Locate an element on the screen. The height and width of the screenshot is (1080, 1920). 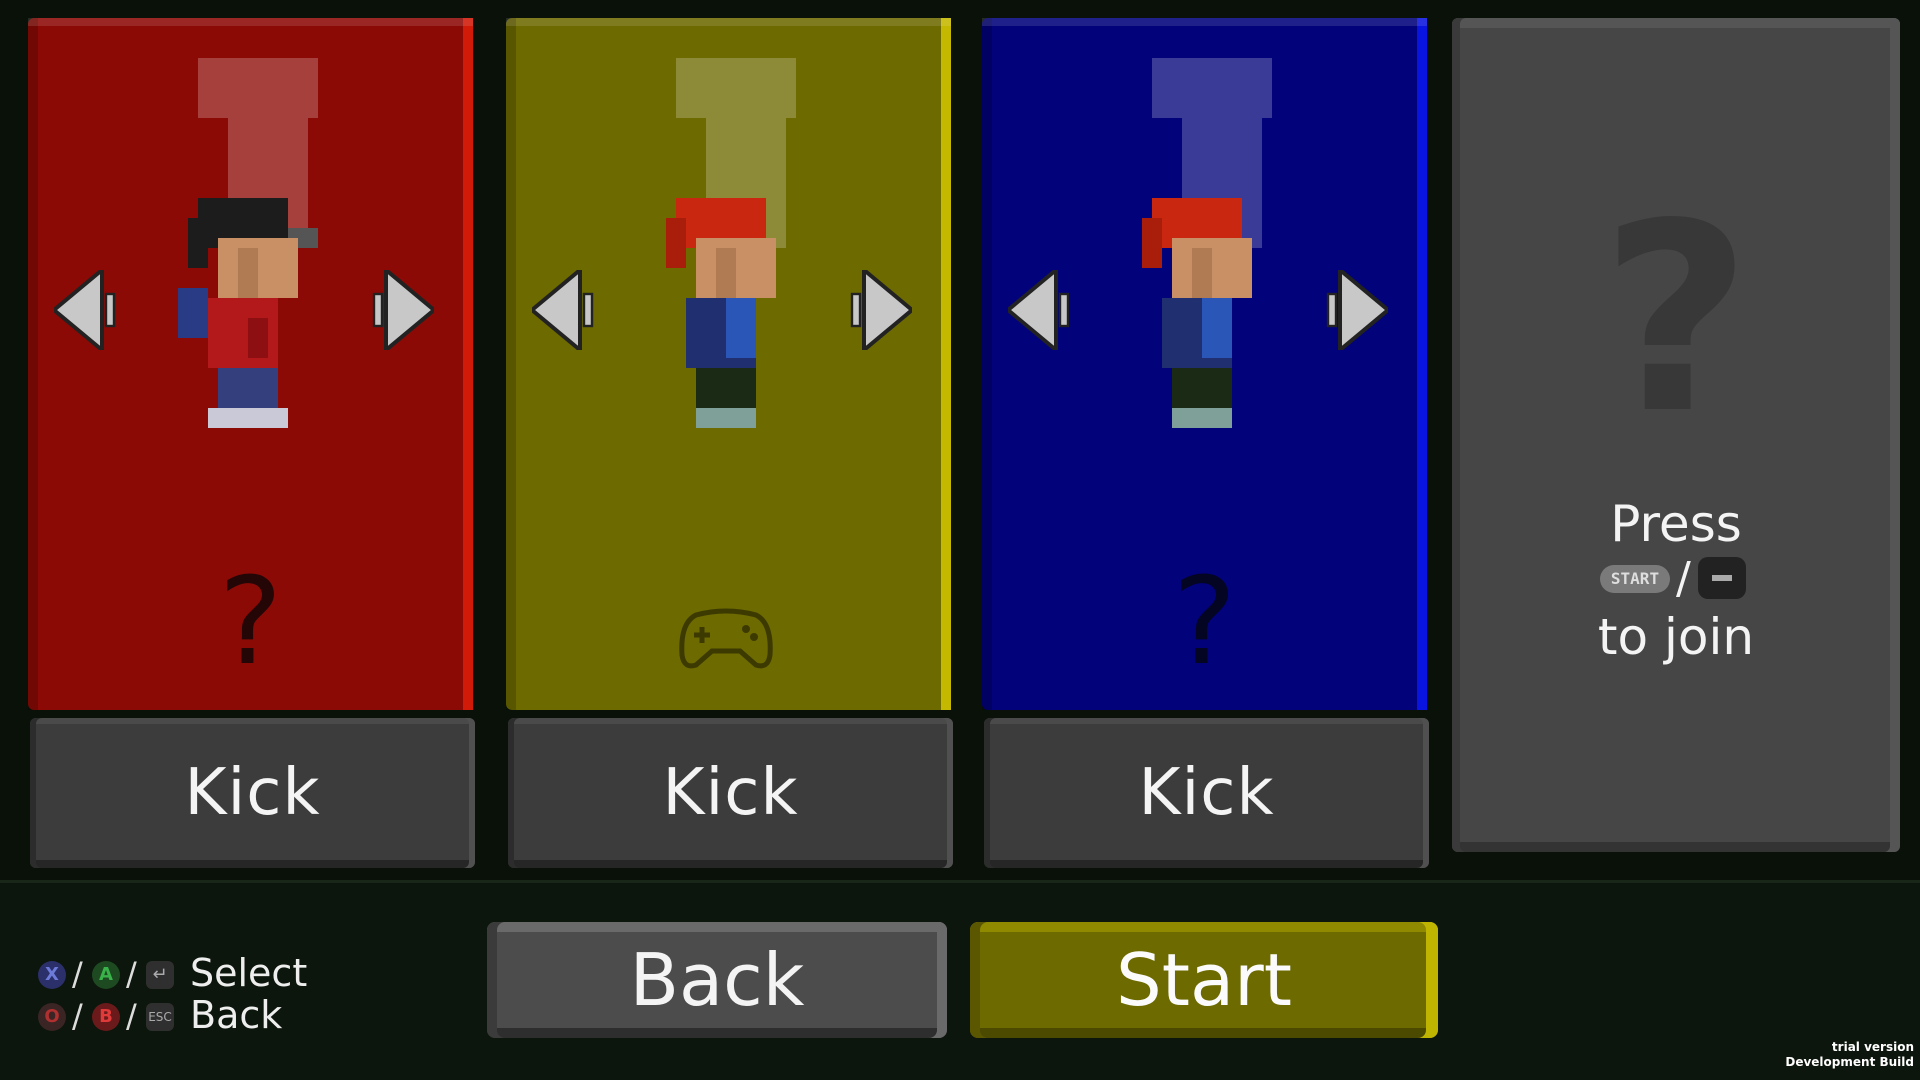
build-info: trial version Development Build is located at coordinates (1849, 1055).